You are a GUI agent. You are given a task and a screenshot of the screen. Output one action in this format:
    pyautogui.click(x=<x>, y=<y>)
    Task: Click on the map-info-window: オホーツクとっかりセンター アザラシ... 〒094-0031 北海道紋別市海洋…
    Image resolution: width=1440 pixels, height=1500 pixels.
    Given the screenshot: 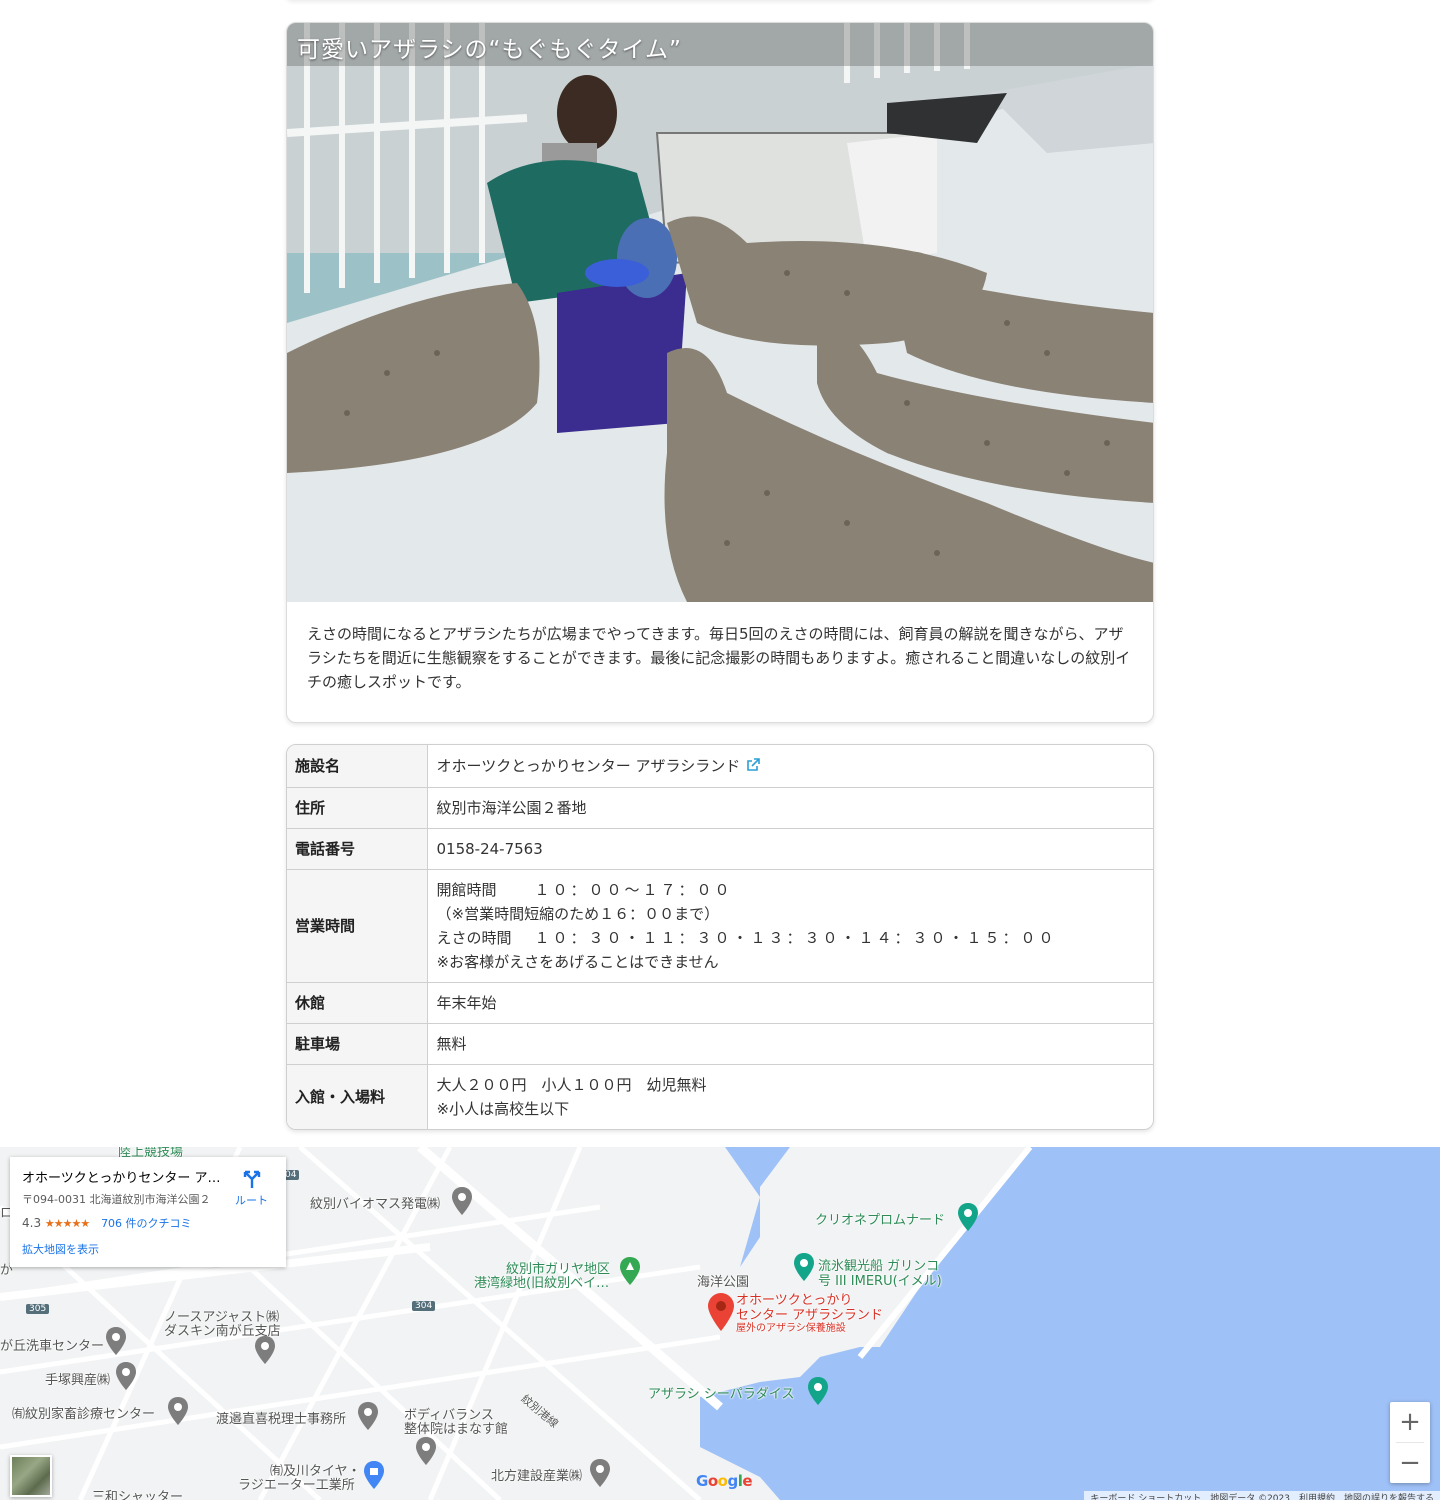 What is the action you would take?
    pyautogui.click(x=148, y=1212)
    